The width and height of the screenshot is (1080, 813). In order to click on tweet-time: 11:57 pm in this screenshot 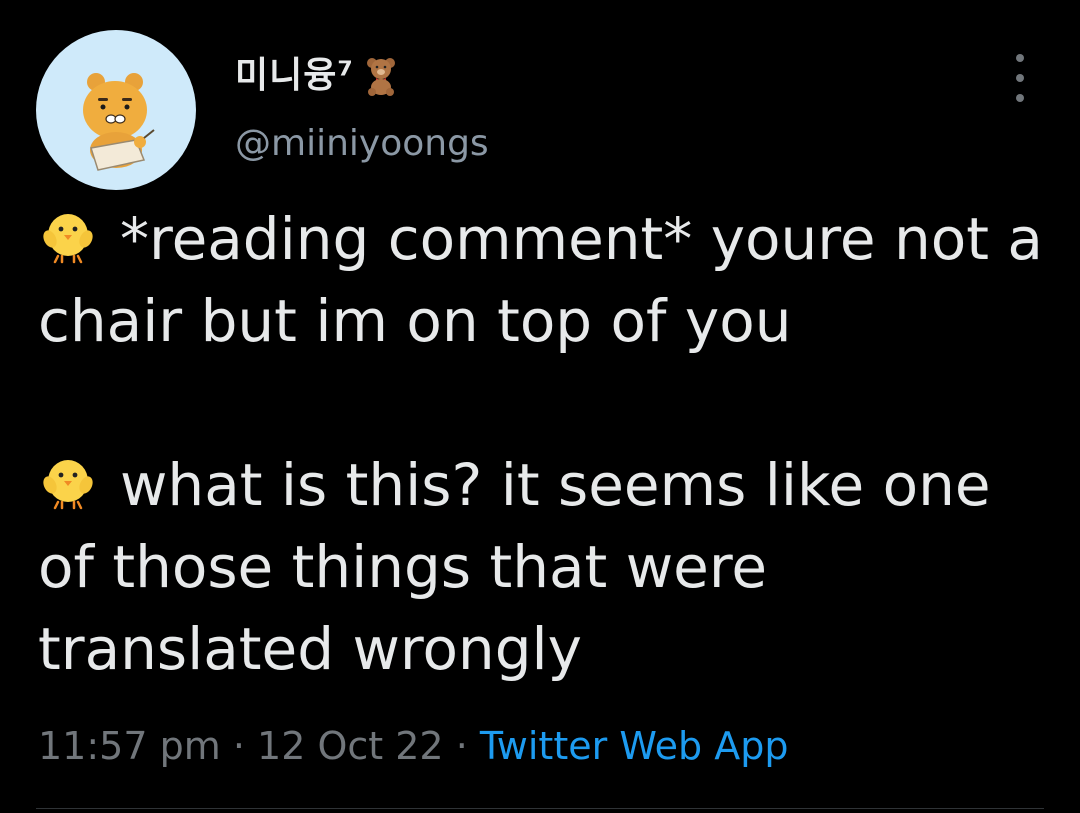, I will do `click(129, 746)`.